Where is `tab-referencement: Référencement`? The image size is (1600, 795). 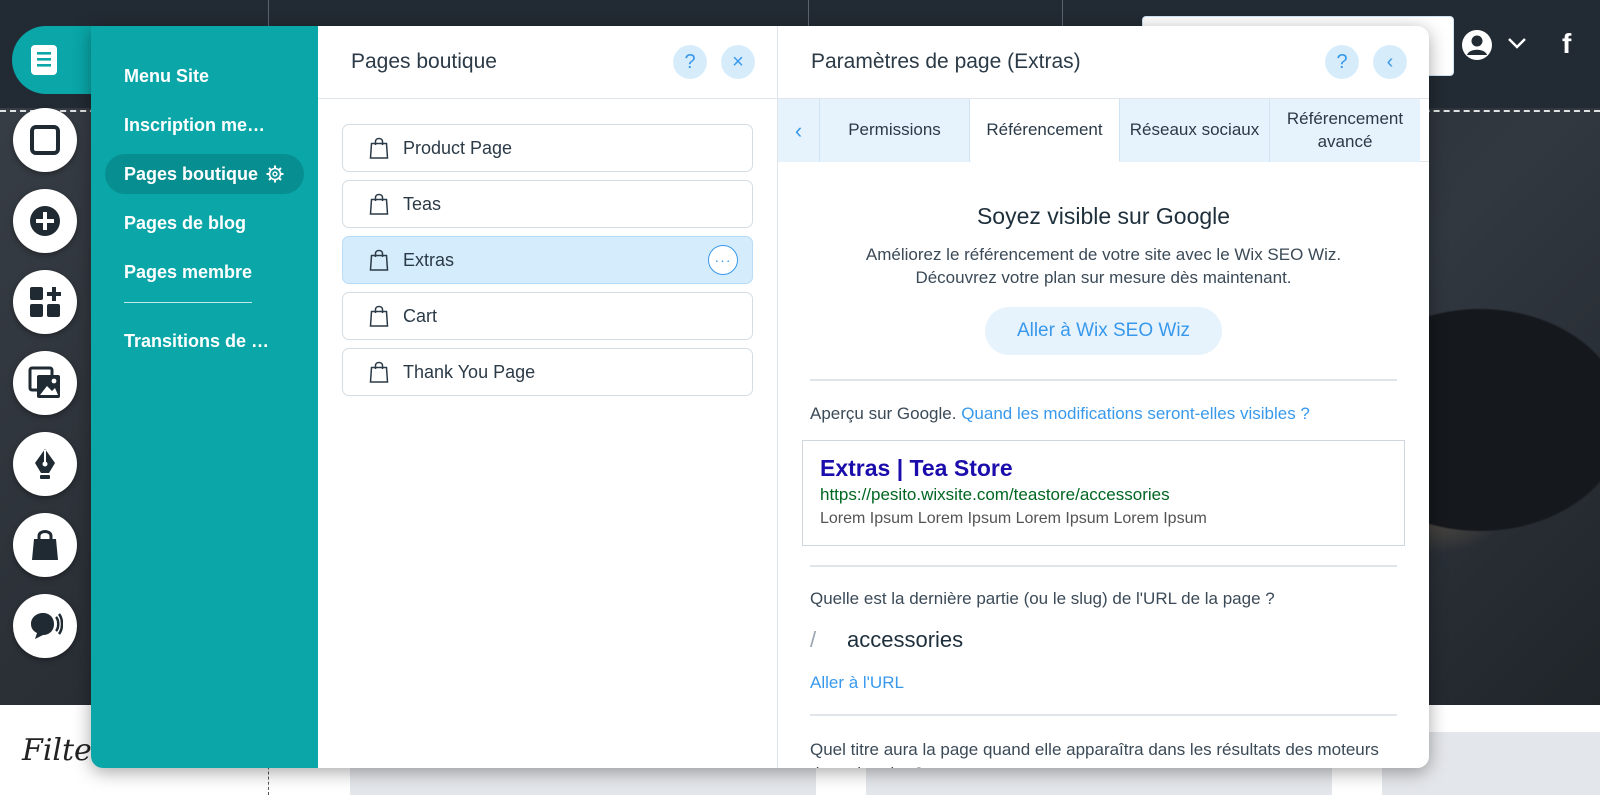
tab-referencement: Référencement is located at coordinates (1045, 130).